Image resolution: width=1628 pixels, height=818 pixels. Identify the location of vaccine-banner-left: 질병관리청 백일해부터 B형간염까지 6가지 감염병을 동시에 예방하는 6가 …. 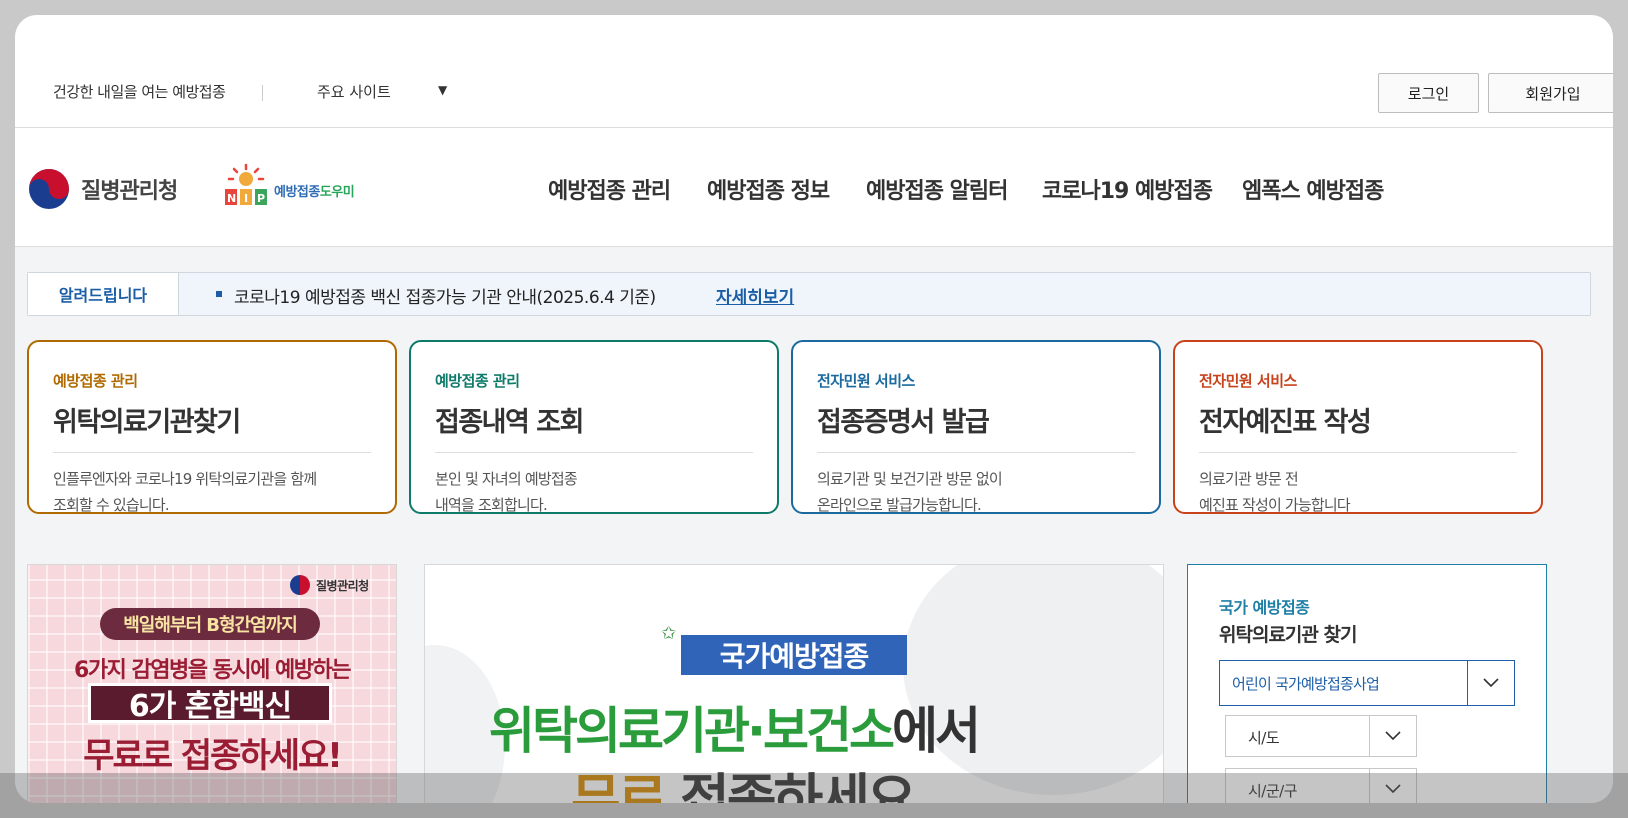
(212, 683).